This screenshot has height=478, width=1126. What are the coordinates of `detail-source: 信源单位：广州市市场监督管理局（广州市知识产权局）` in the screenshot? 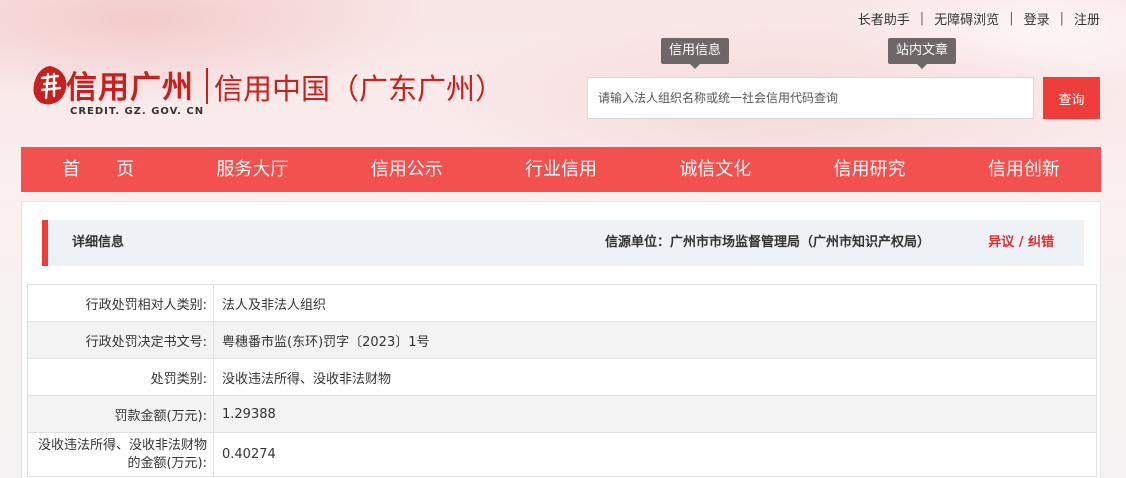 It's located at (767, 242).